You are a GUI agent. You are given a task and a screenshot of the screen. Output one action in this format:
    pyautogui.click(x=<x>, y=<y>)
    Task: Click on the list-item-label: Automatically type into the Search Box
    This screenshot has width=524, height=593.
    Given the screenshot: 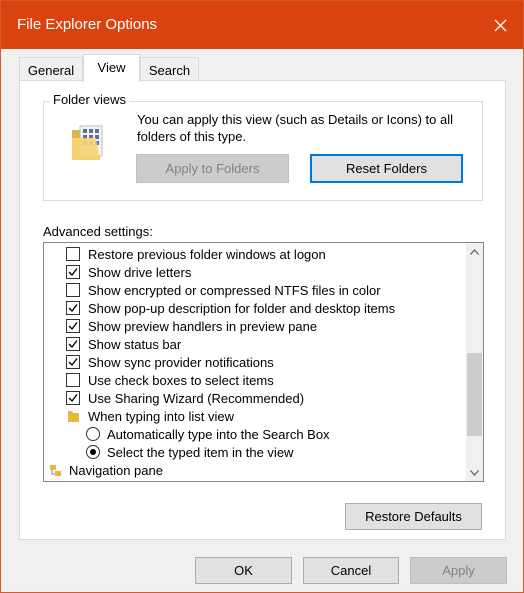 What is the action you would take?
    pyautogui.click(x=218, y=434)
    